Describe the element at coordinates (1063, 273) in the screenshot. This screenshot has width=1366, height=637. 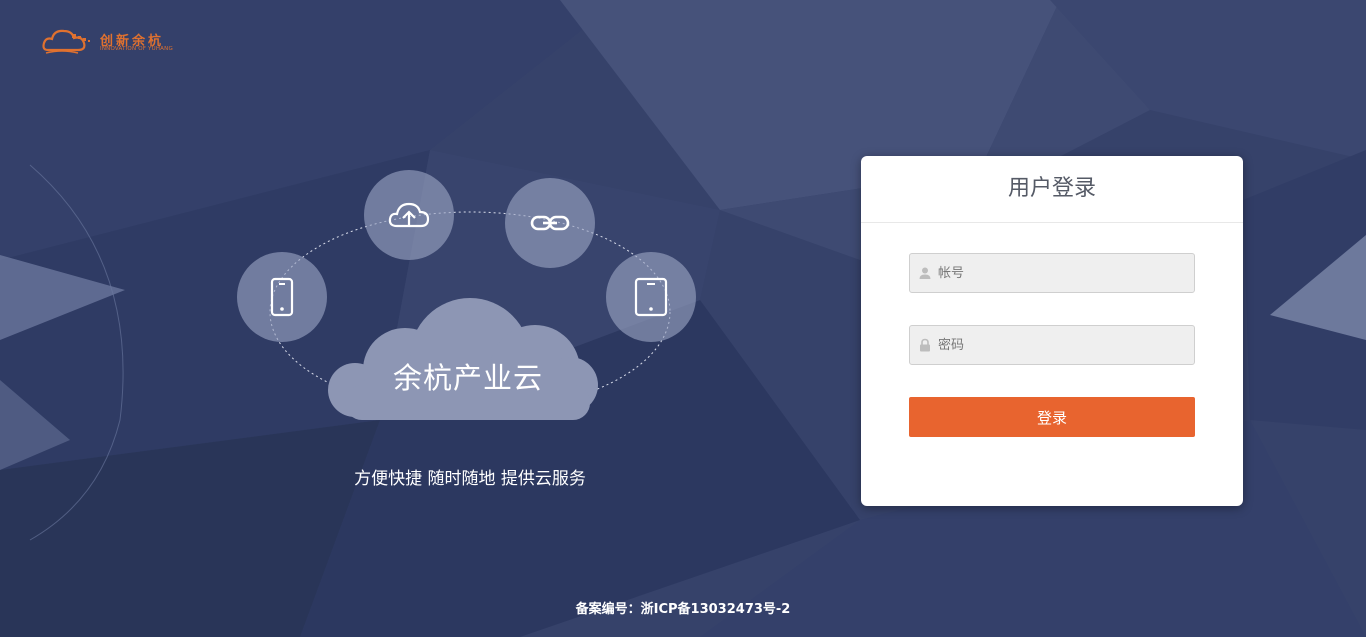
I see `username-input` at that location.